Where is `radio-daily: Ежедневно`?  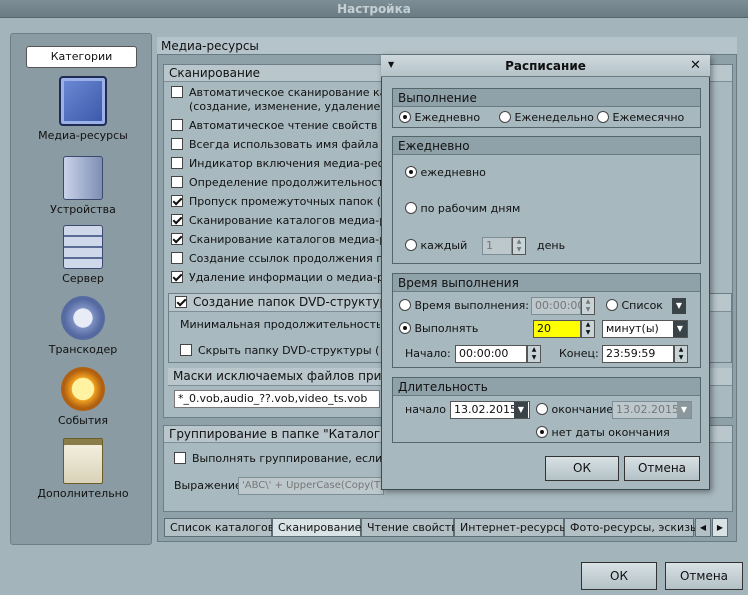 radio-daily: Ежедневно is located at coordinates (449, 118).